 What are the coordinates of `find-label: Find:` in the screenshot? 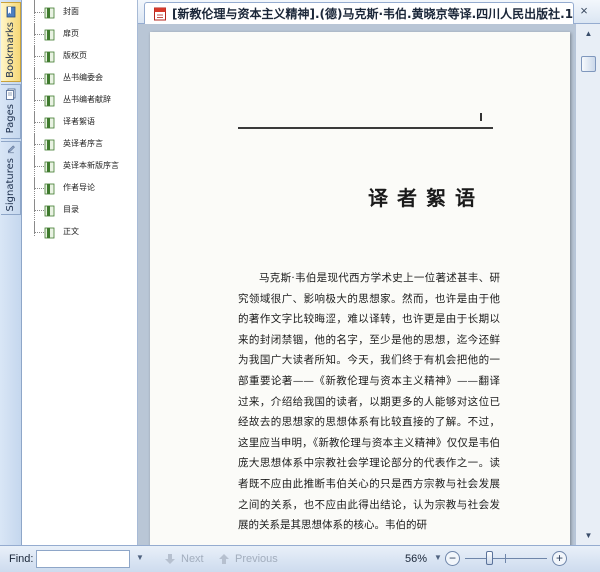 It's located at (21, 559).